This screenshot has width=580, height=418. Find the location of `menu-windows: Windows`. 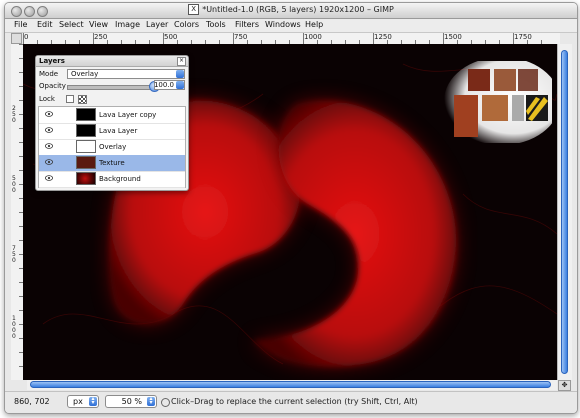

menu-windows: Windows is located at coordinates (283, 24).